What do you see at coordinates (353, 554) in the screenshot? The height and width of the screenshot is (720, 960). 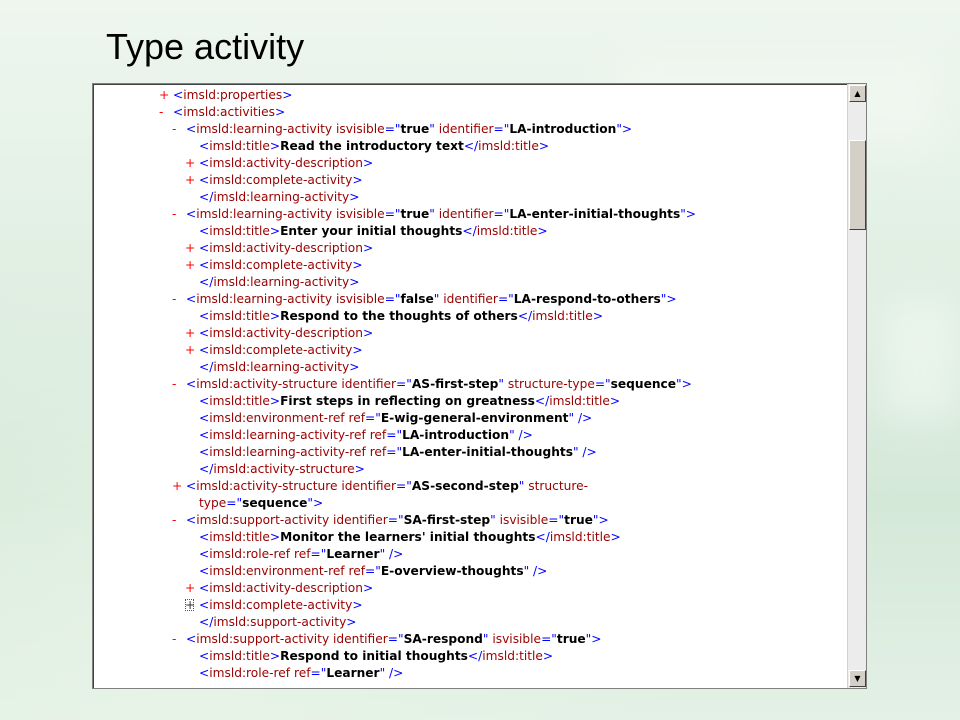 I see `xml-token: Learner` at bounding box center [353, 554].